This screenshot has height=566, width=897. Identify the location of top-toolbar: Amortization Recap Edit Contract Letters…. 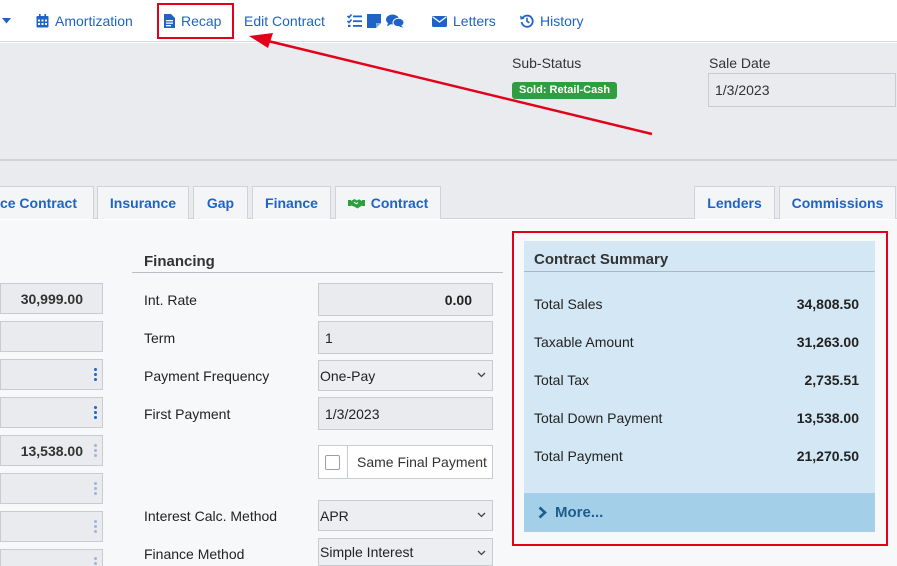
(448, 21).